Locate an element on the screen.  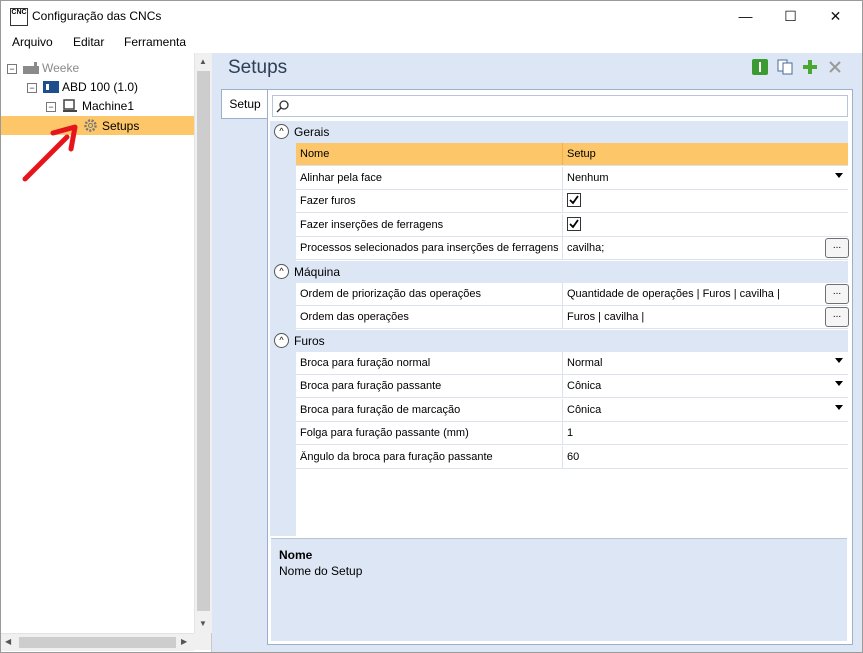
column-header-value: Setup is located at coordinates (705, 154).